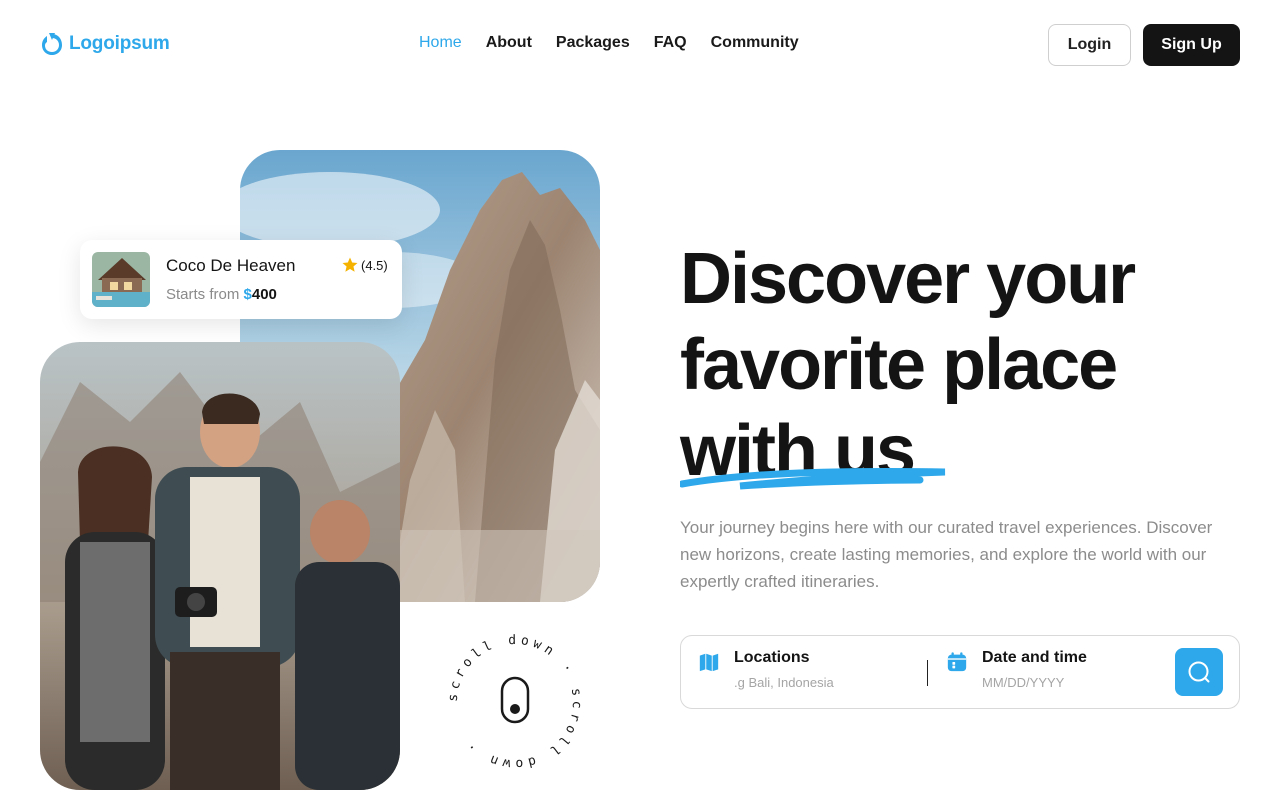  What do you see at coordinates (203, 294) in the screenshot?
I see `price-prefix: Starts from` at bounding box center [203, 294].